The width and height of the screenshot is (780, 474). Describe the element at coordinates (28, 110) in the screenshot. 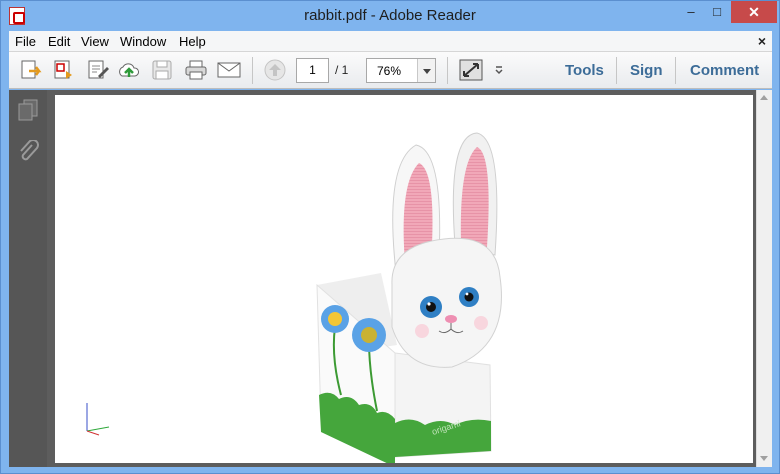

I see `pages-icon` at that location.